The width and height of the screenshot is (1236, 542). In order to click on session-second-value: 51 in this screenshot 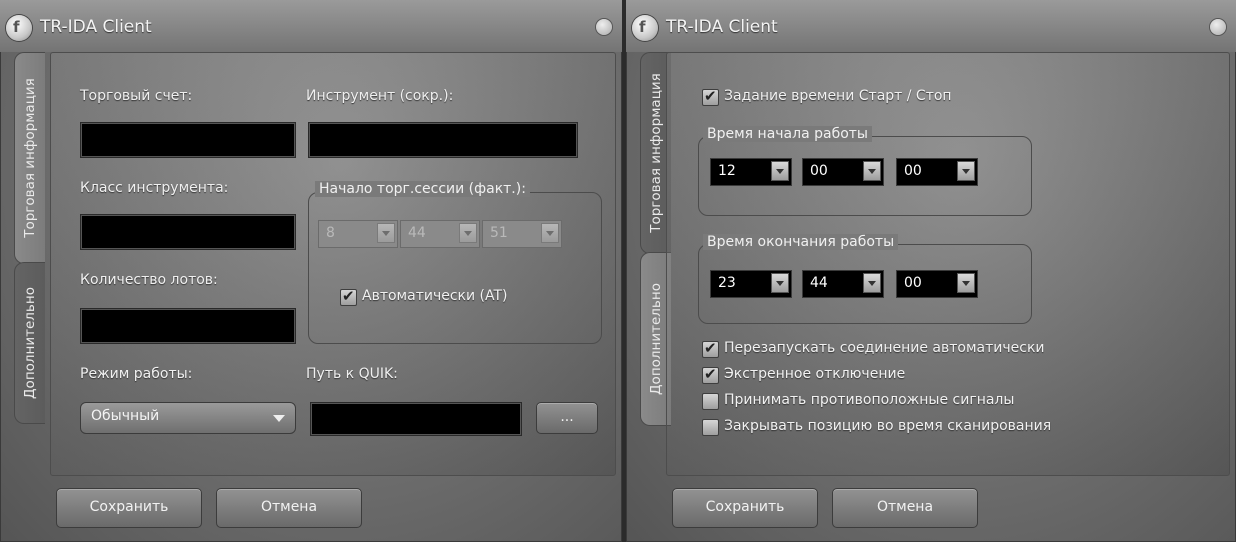, I will do `click(499, 233)`.